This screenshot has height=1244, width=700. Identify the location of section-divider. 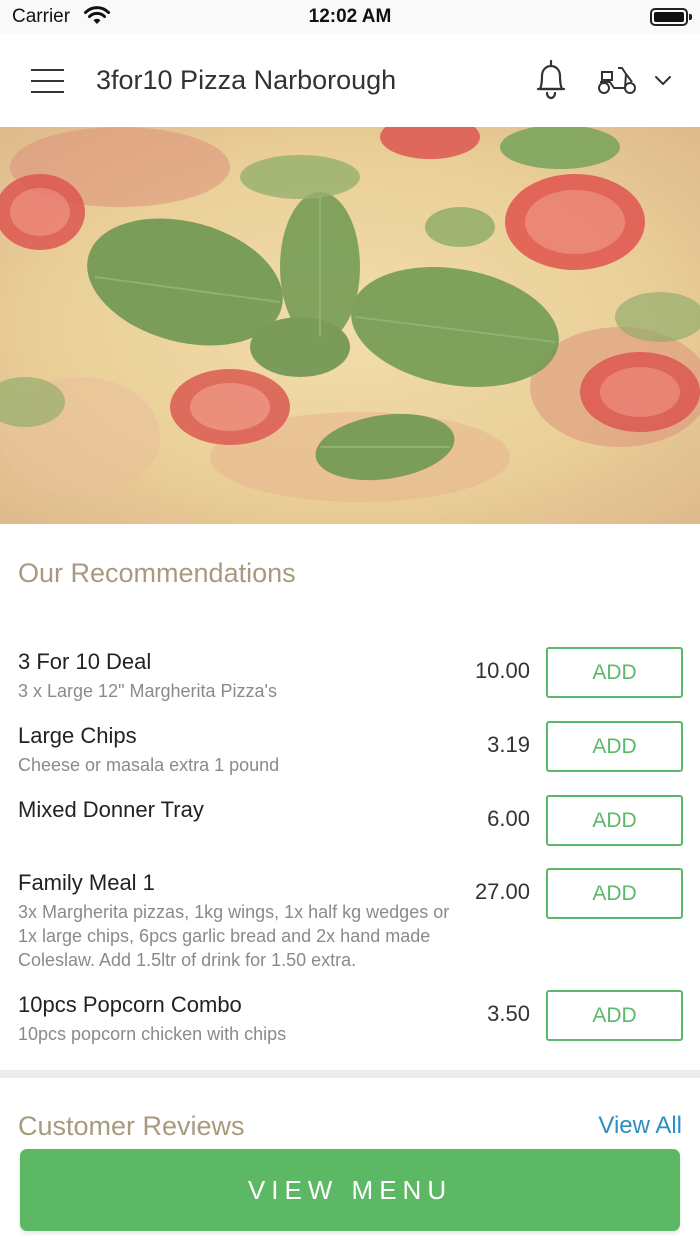
(350, 1074).